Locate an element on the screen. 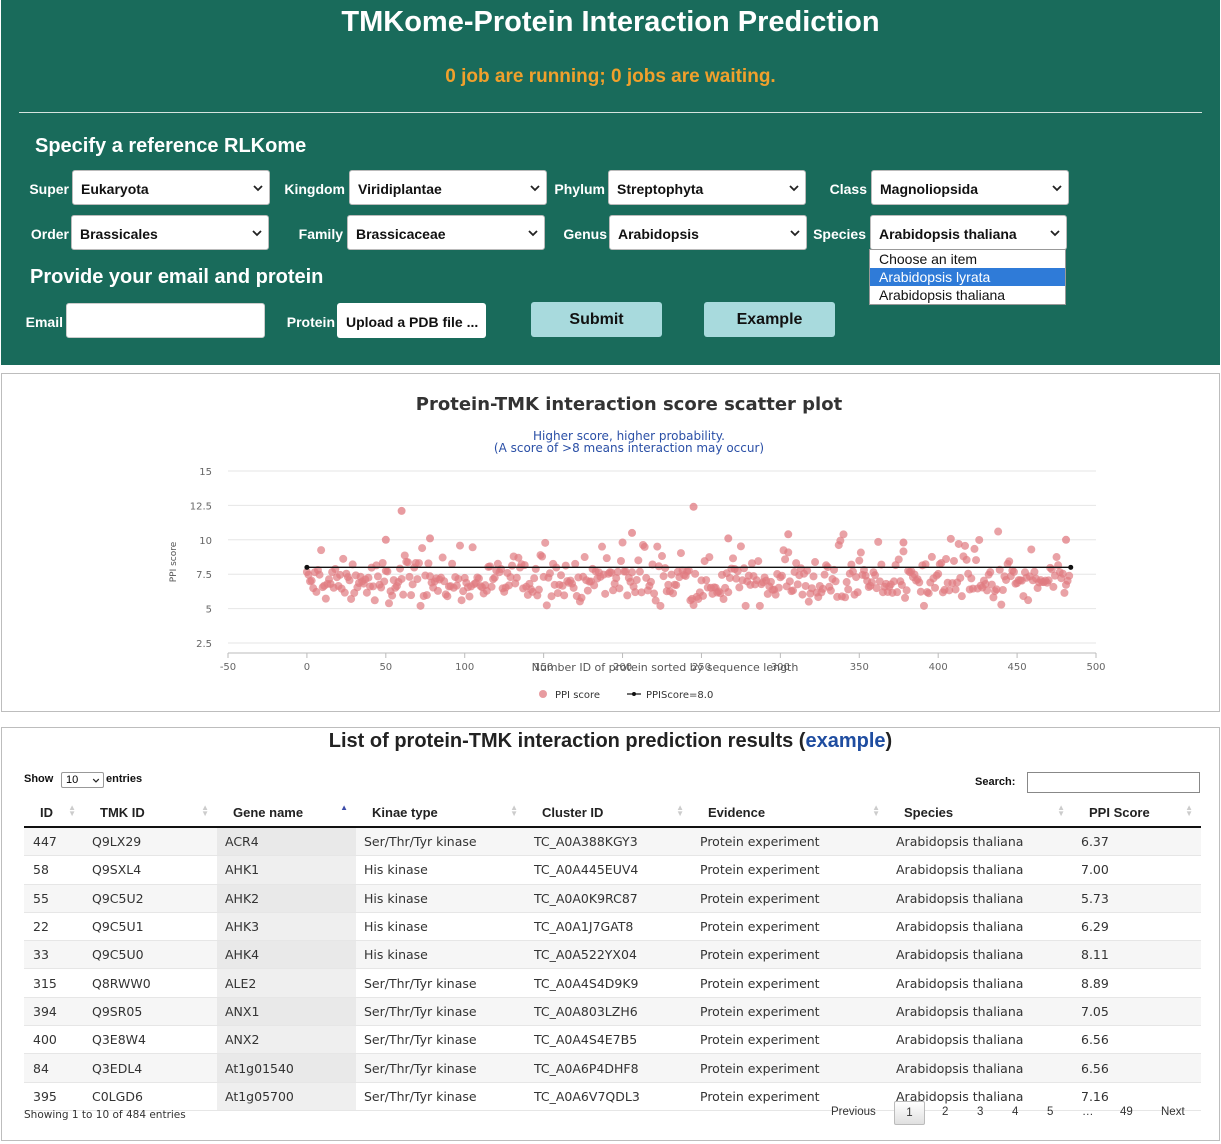 This screenshot has height=1144, width=1221. cell-cluster-id: TC_A0A6P4DHF8 is located at coordinates (609, 1068).